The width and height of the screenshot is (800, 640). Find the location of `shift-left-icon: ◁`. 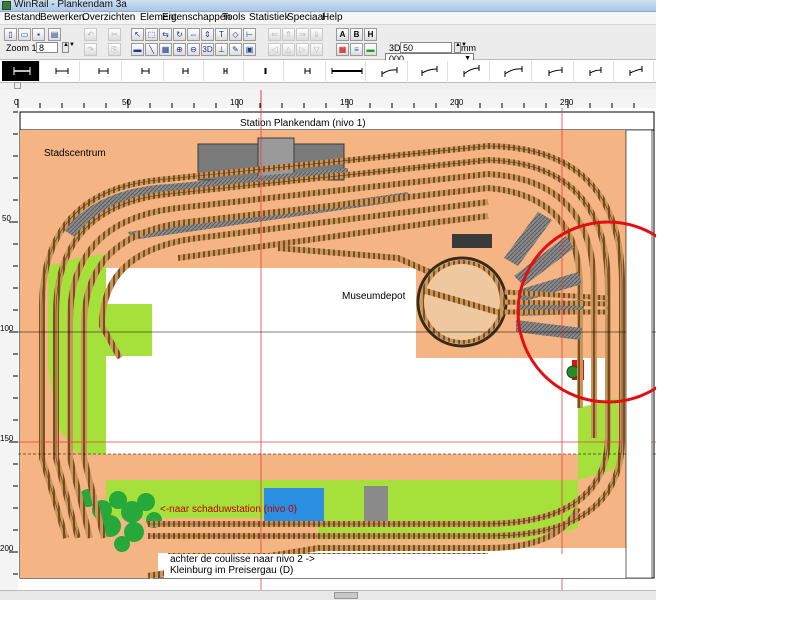

shift-left-icon: ◁ is located at coordinates (274, 49).